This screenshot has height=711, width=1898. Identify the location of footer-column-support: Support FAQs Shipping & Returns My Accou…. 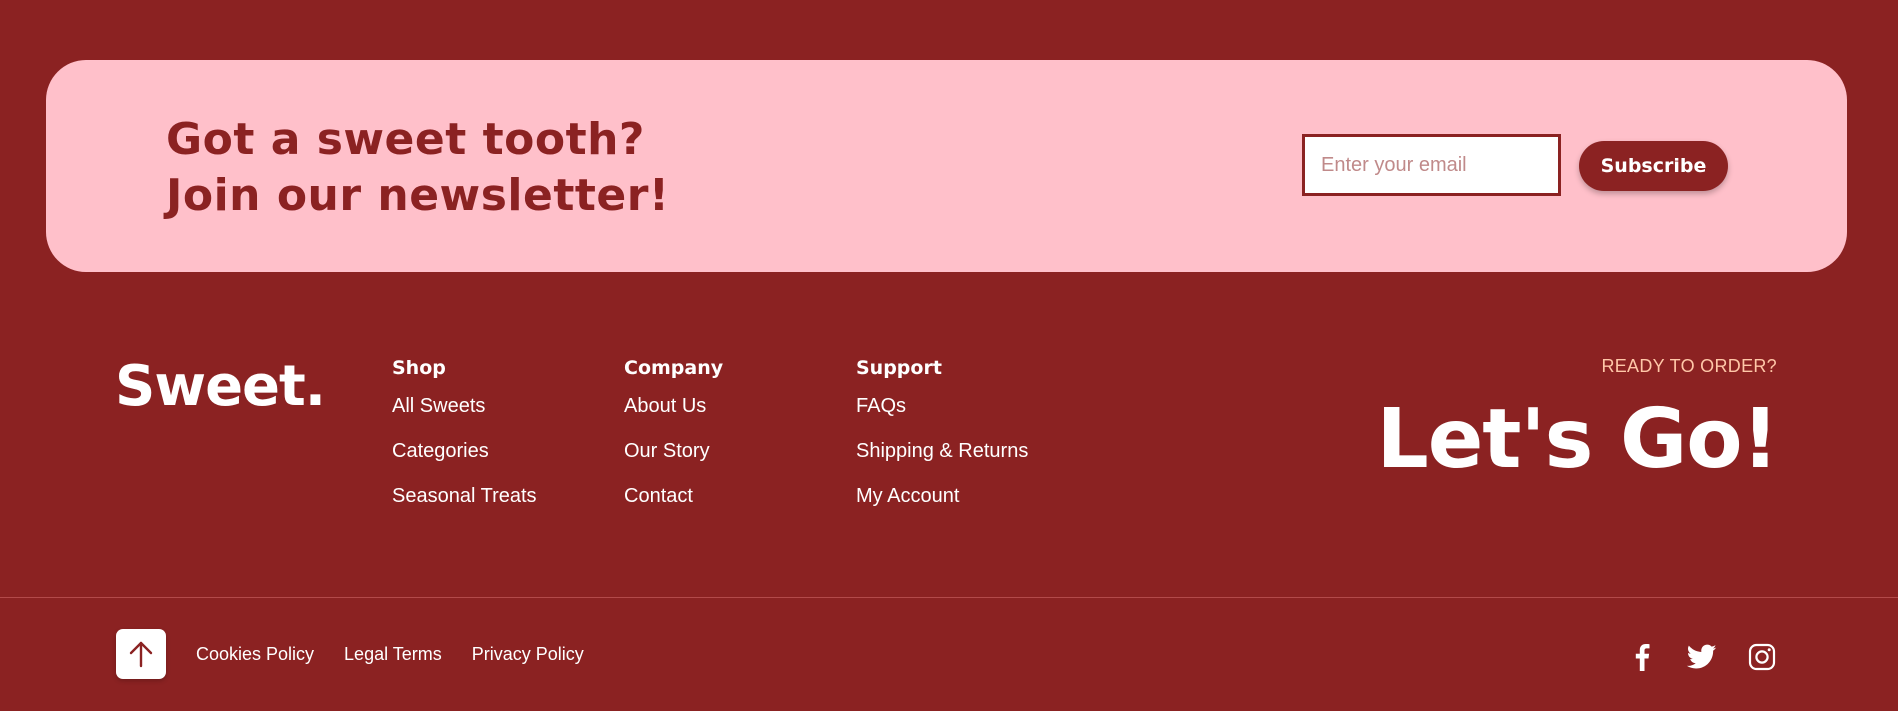
(942, 442).